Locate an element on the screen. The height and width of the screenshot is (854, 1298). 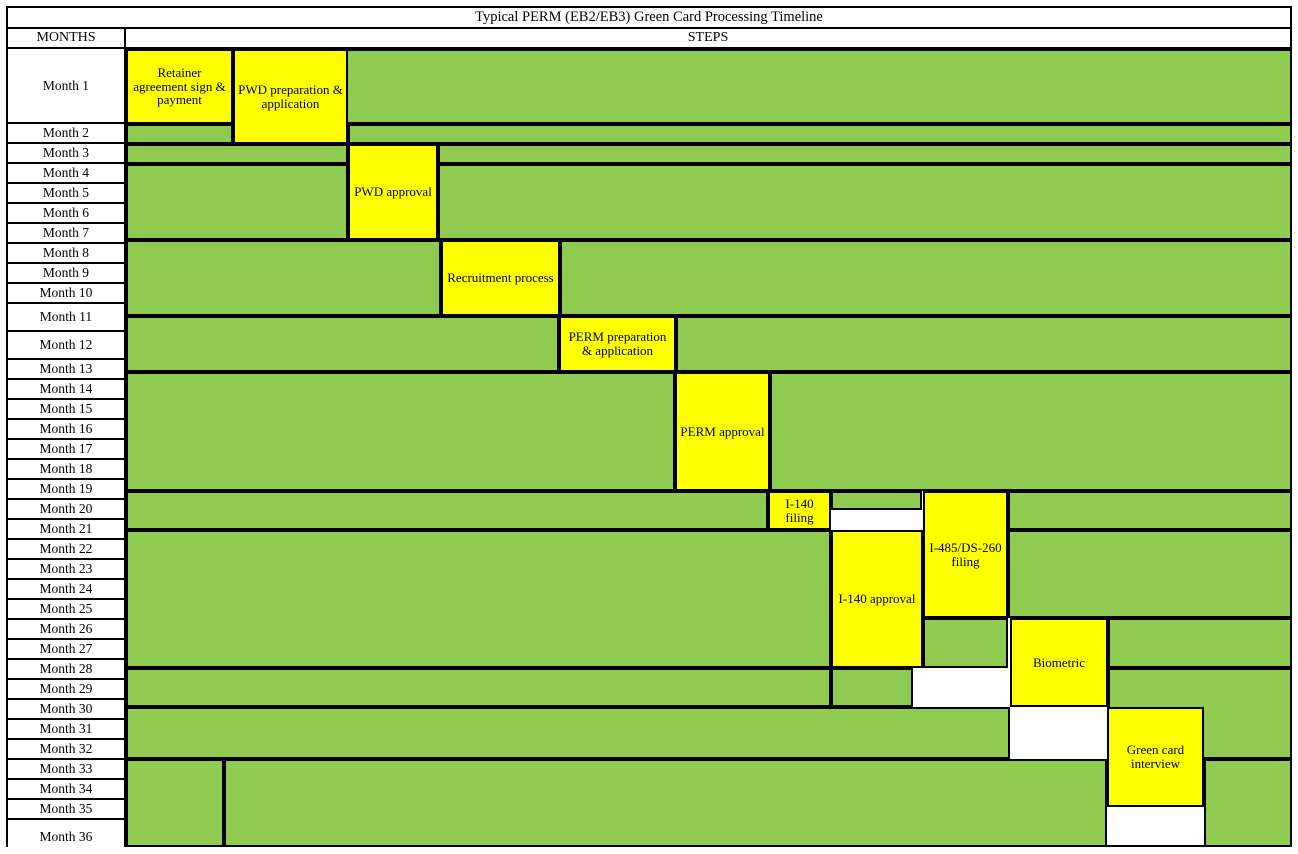
month-row-35: Month 35 is located at coordinates (66, 810).